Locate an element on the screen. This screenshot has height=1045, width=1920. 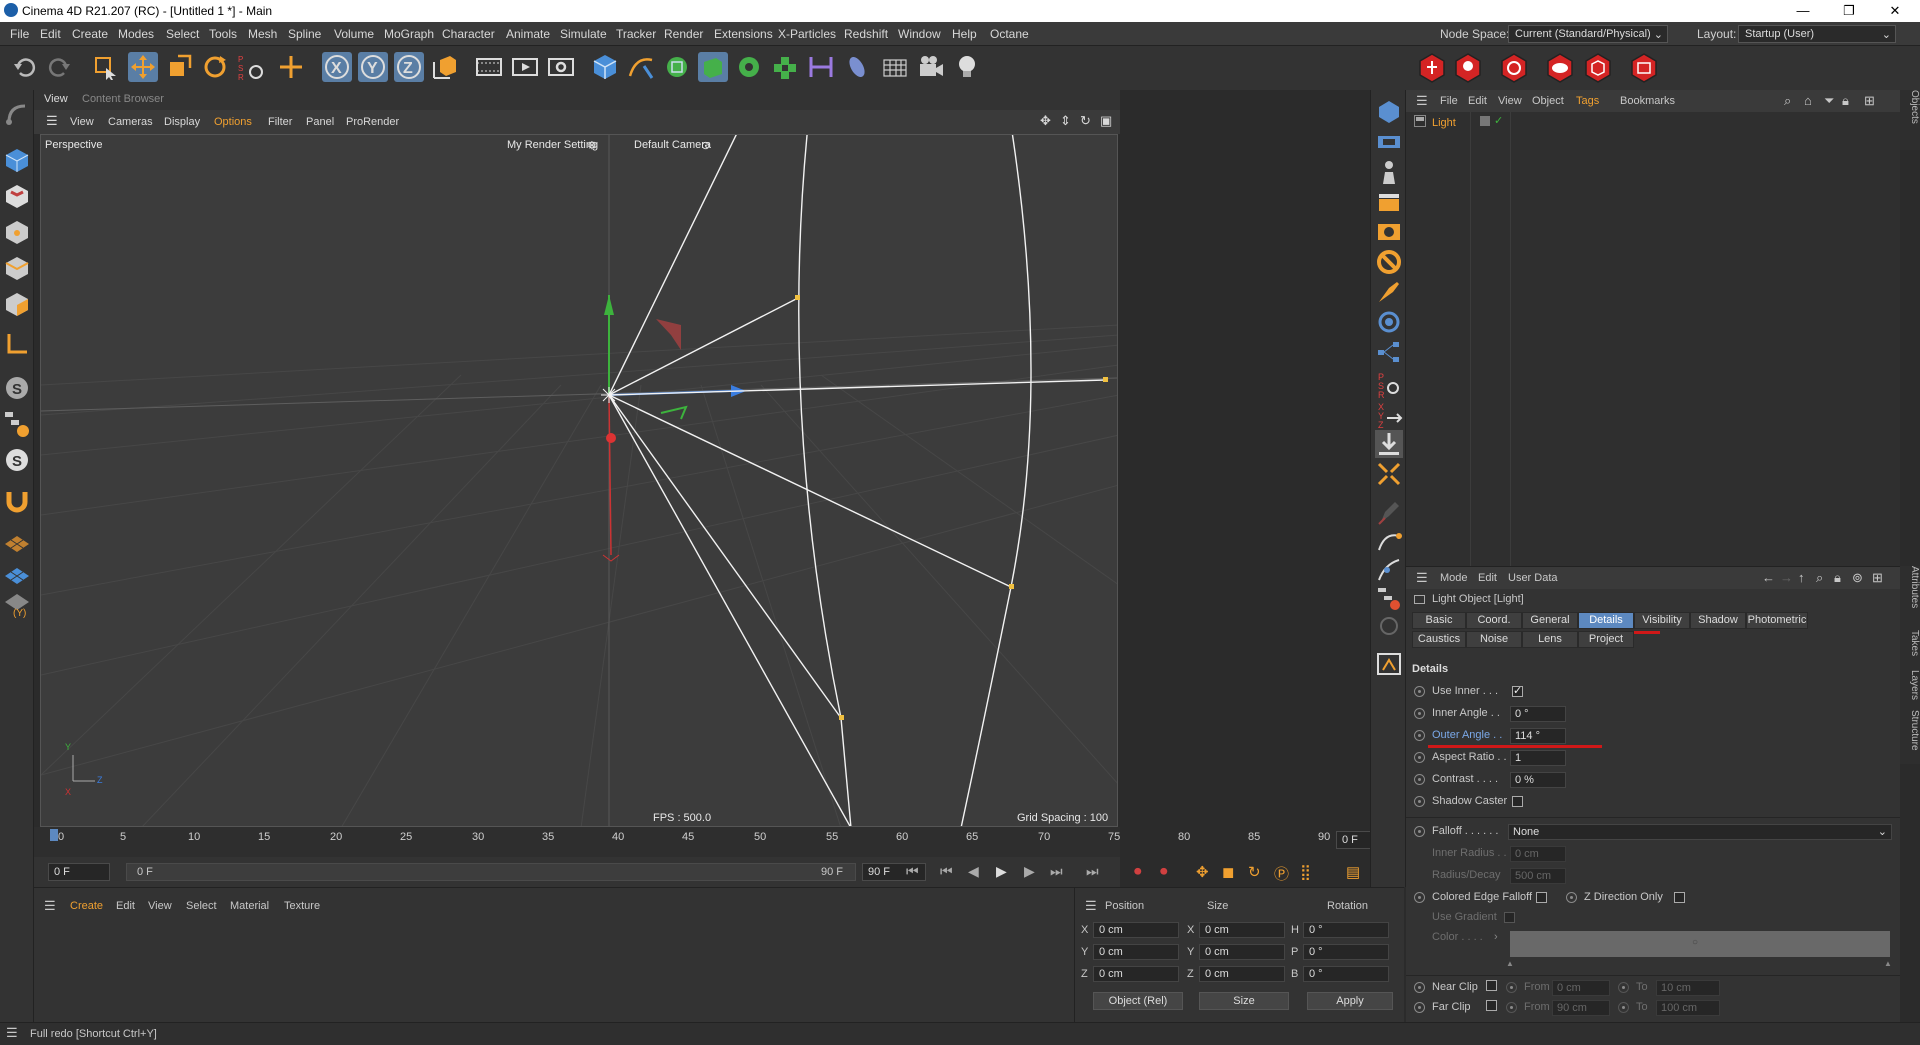
timeline-window-icon: ▤ is located at coordinates (1353, 872).